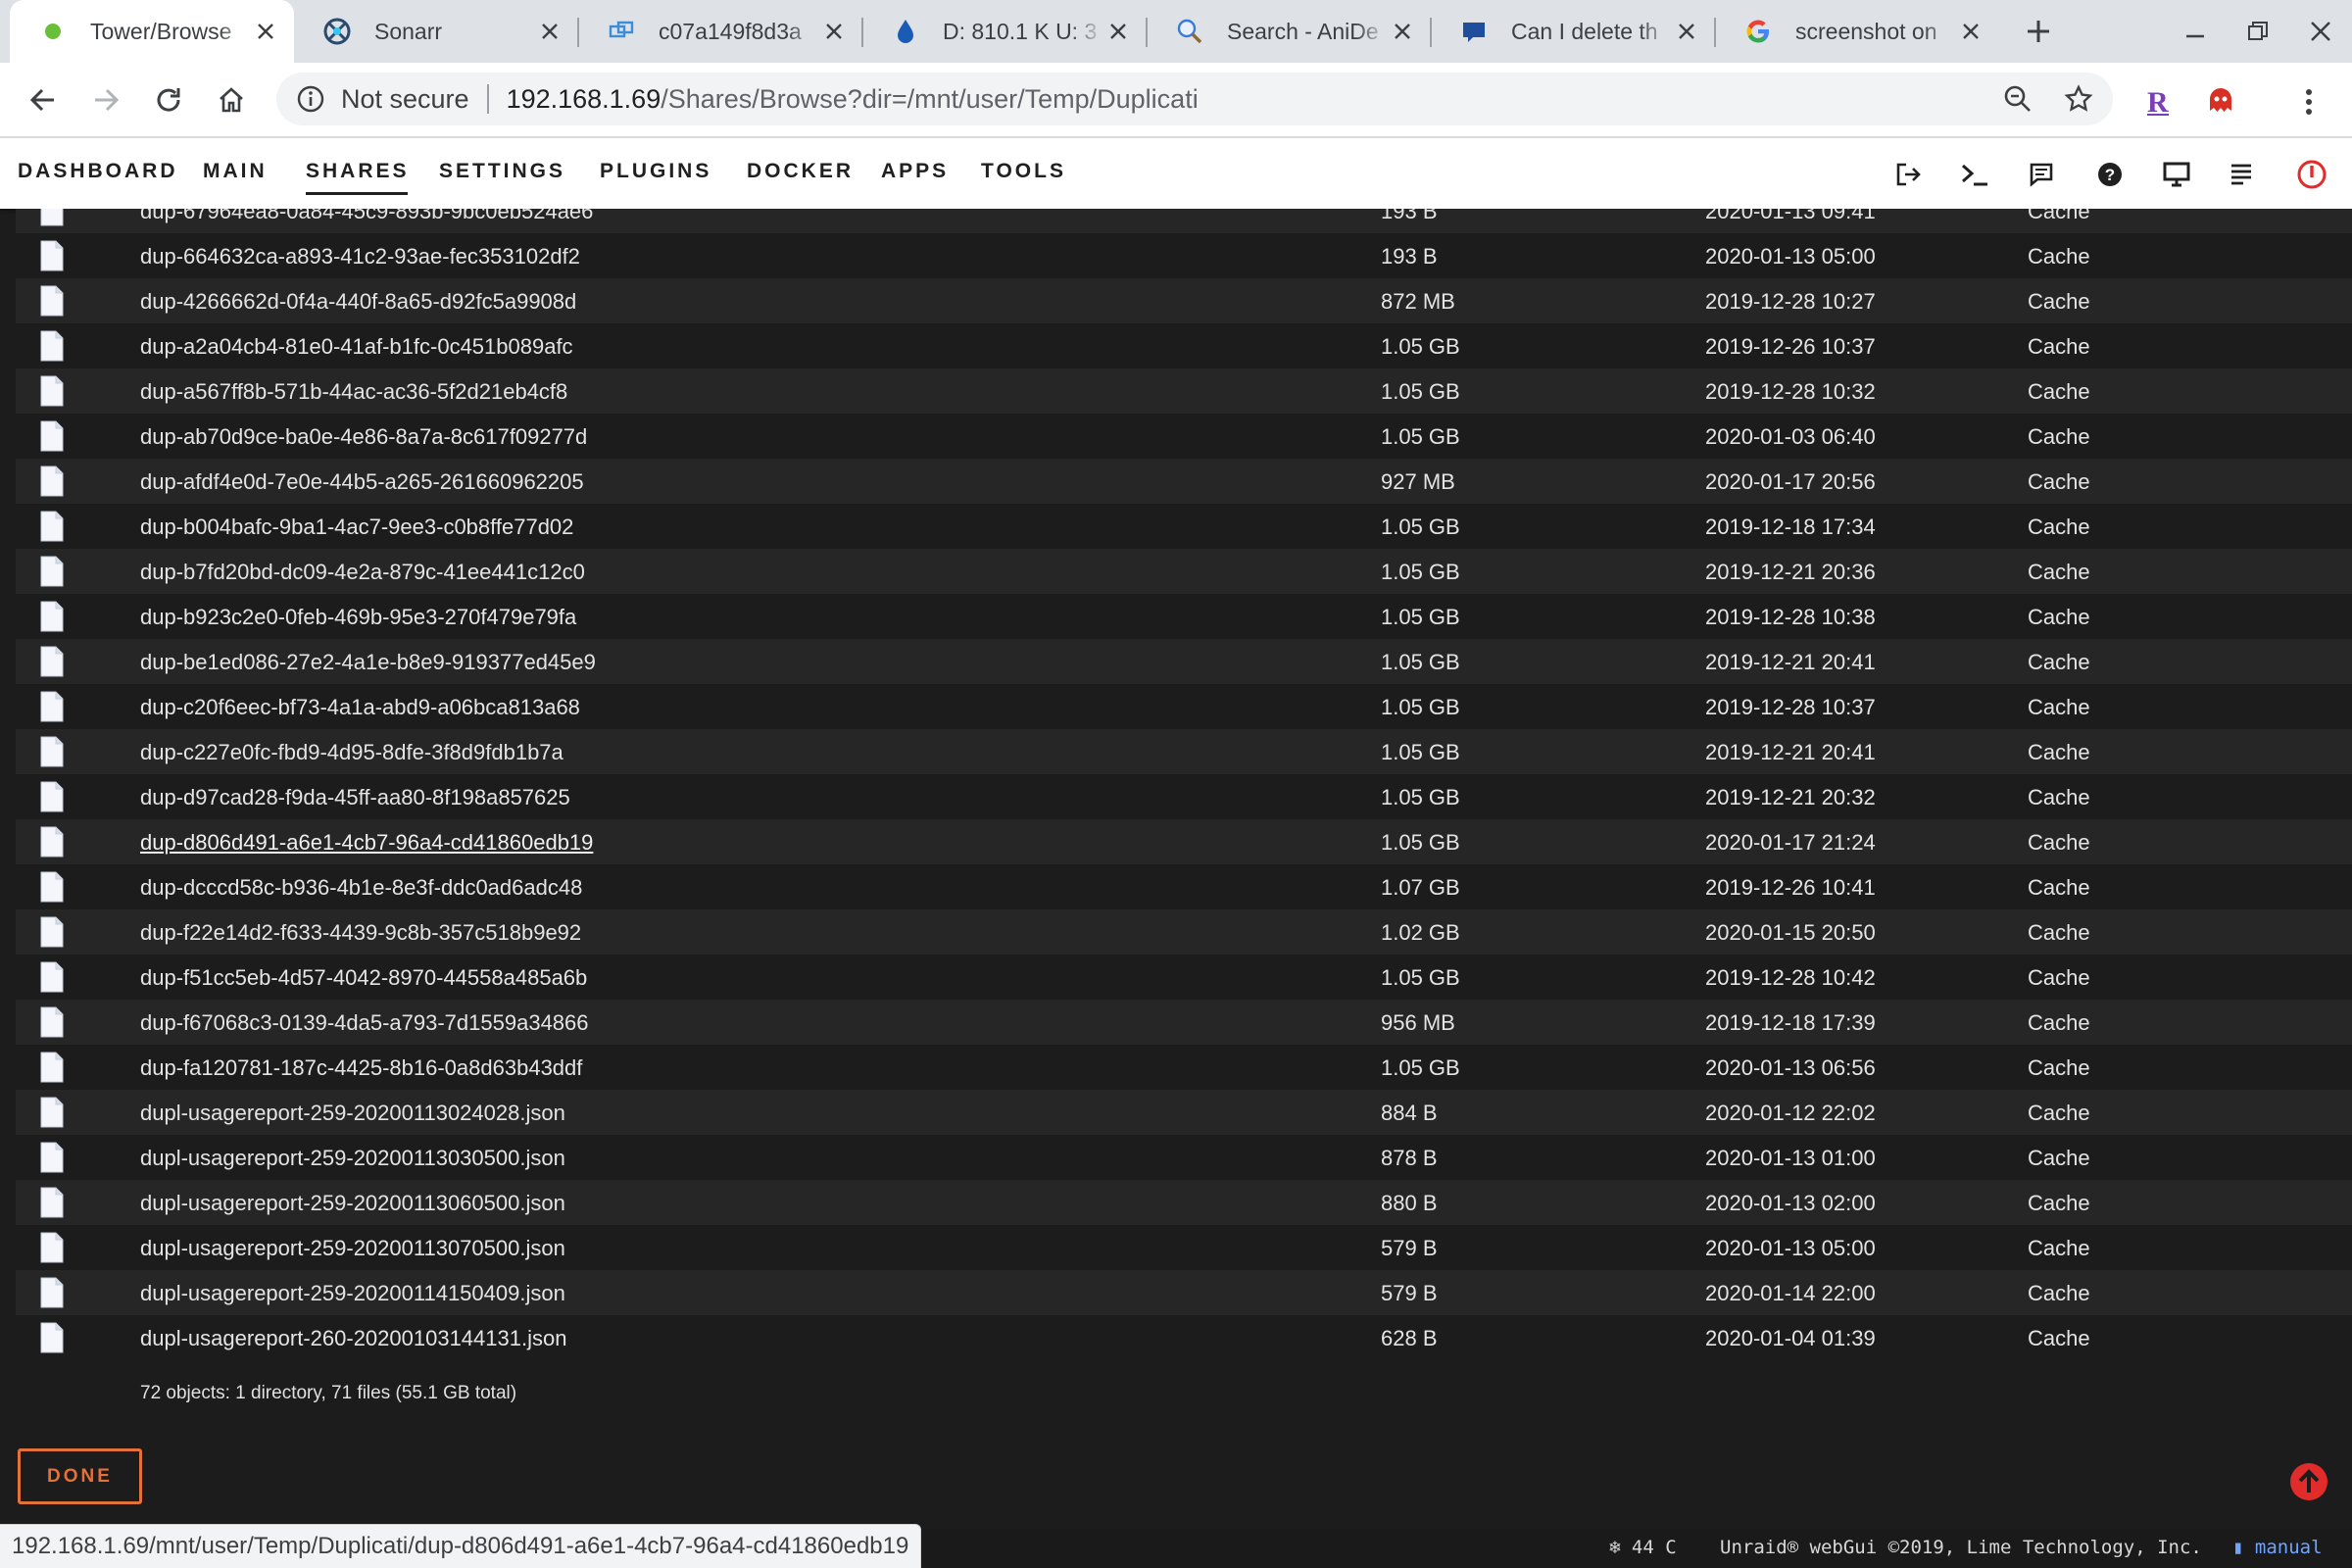 The width and height of the screenshot is (2352, 1568). What do you see at coordinates (2158, 102) in the screenshot?
I see `extension-r-icon: R` at bounding box center [2158, 102].